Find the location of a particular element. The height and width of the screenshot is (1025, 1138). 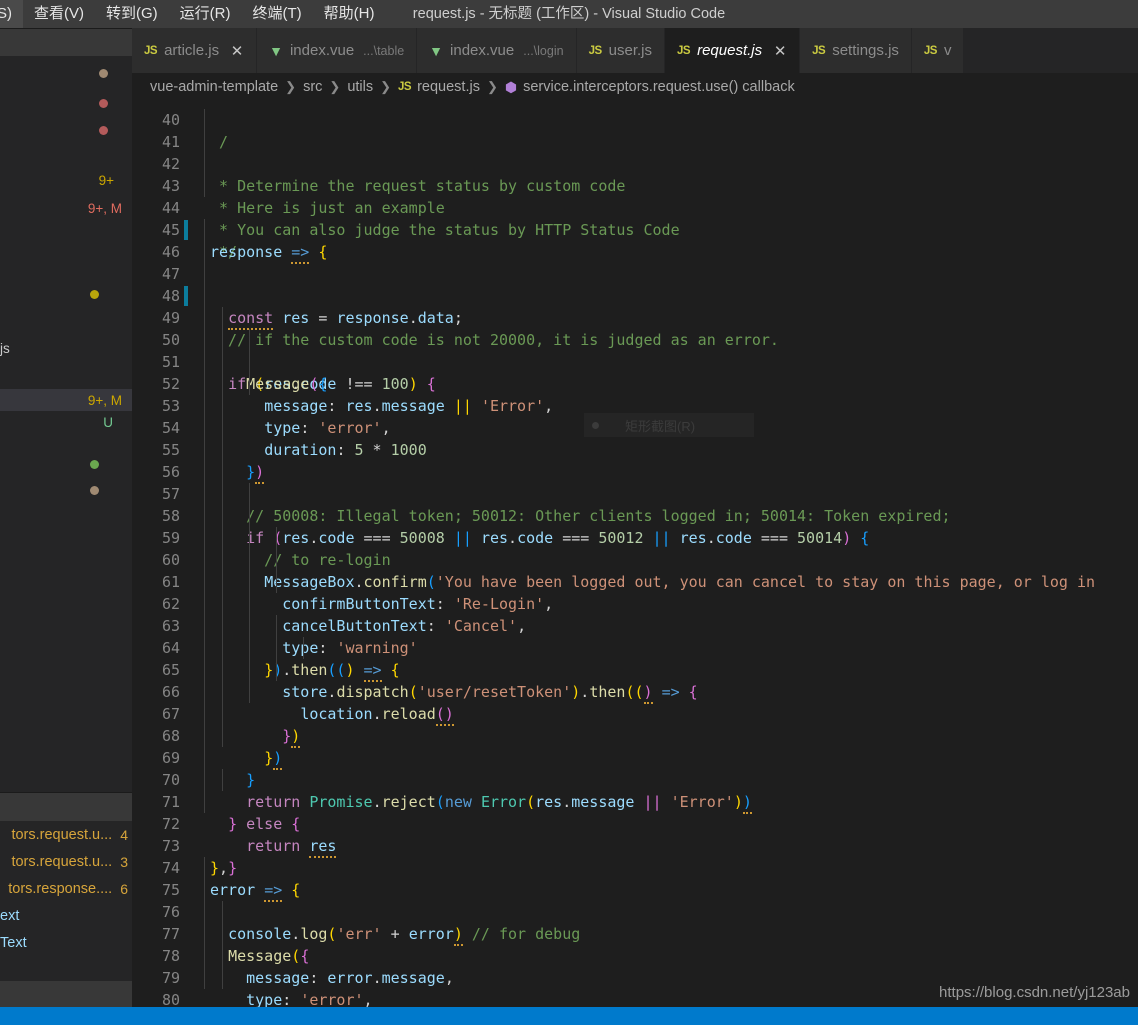

breadcrumb-item-src: src is located at coordinates (312, 87).